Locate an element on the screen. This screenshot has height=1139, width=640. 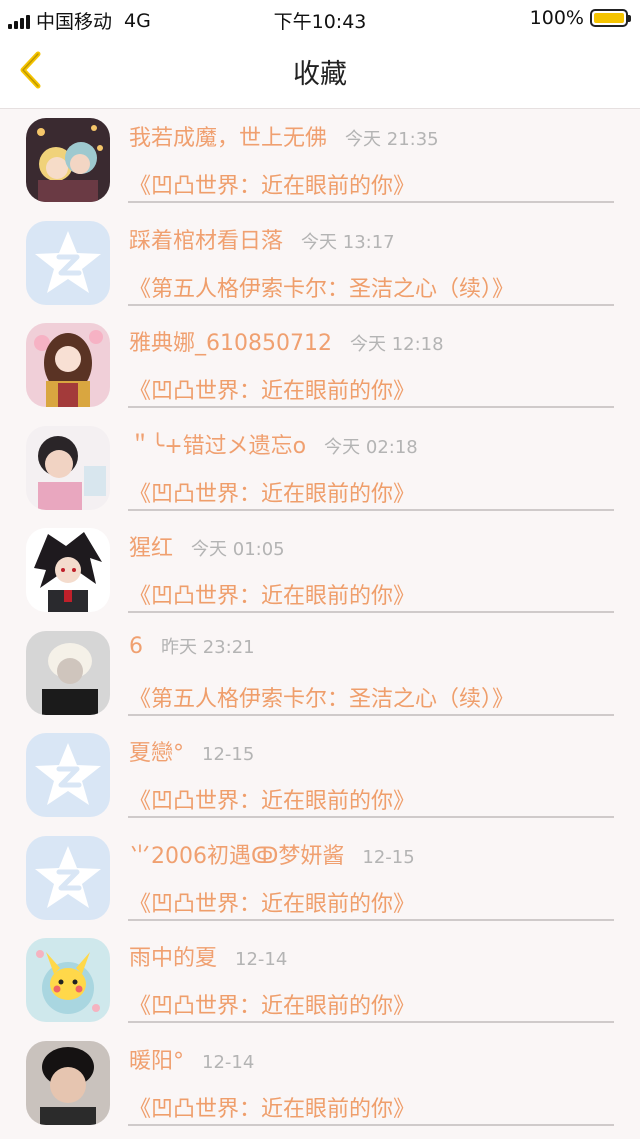
nav-bar: 收藏 is located at coordinates (320, 72).